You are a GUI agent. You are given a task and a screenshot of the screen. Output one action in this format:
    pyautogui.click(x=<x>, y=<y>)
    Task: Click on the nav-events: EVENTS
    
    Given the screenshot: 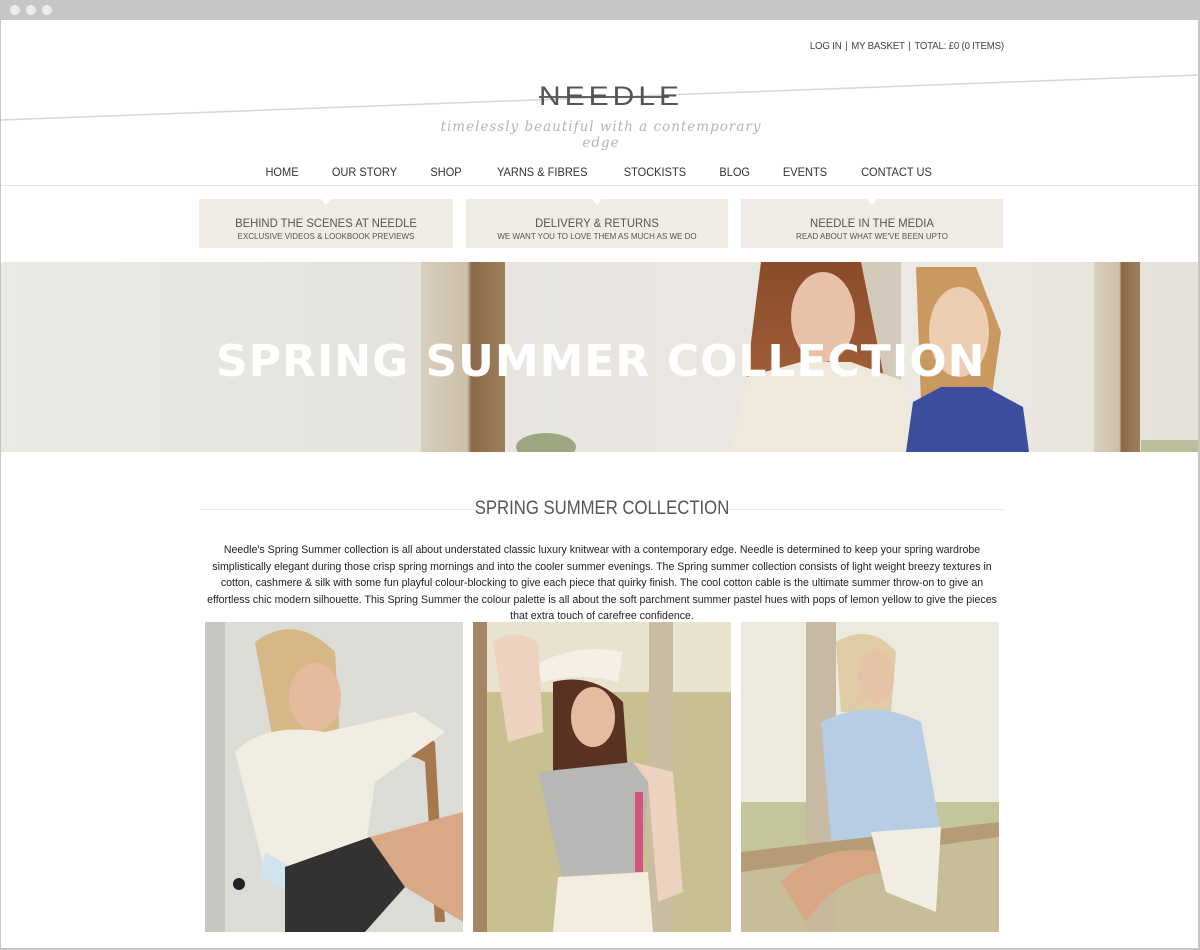 What is the action you would take?
    pyautogui.click(x=805, y=172)
    